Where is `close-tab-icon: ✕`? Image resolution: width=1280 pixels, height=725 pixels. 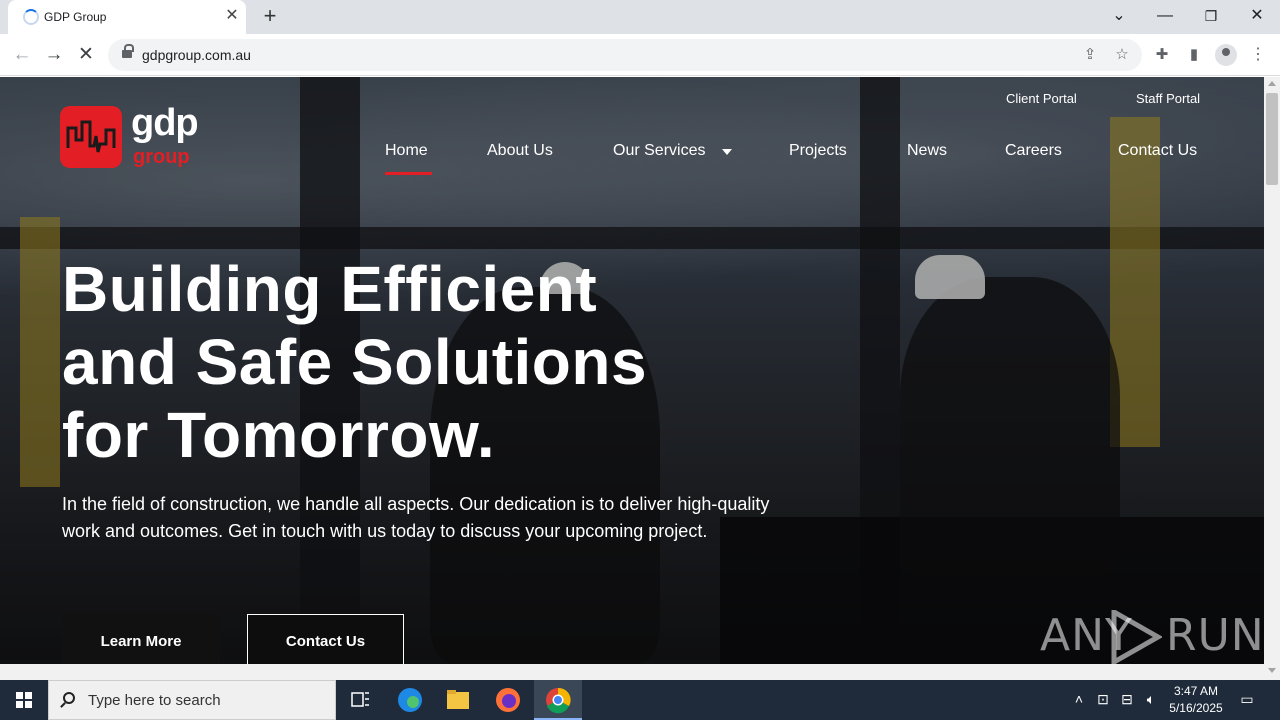
close-tab-icon: ✕ is located at coordinates (232, 16).